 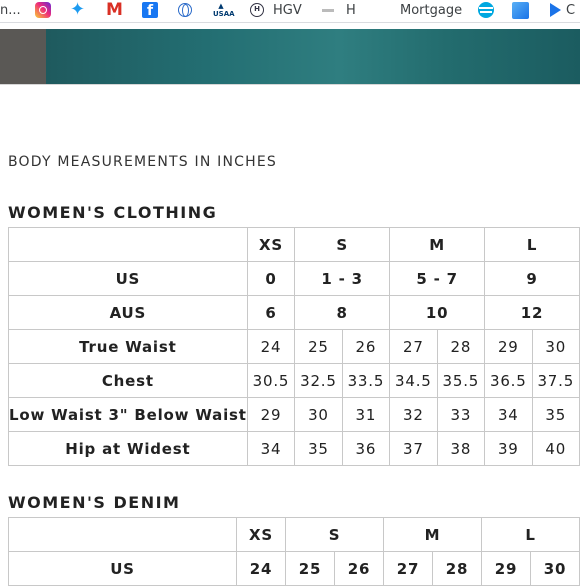 What do you see at coordinates (408, 568) in the screenshot?
I see `table-cell: 27` at bounding box center [408, 568].